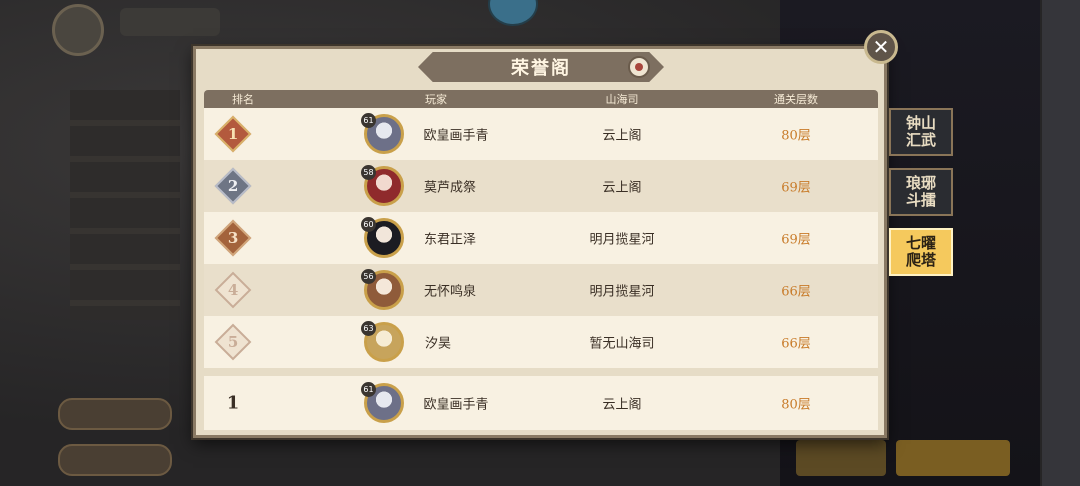  I want to click on tab-qiyao-pata: 七曜爬塔, so click(921, 252).